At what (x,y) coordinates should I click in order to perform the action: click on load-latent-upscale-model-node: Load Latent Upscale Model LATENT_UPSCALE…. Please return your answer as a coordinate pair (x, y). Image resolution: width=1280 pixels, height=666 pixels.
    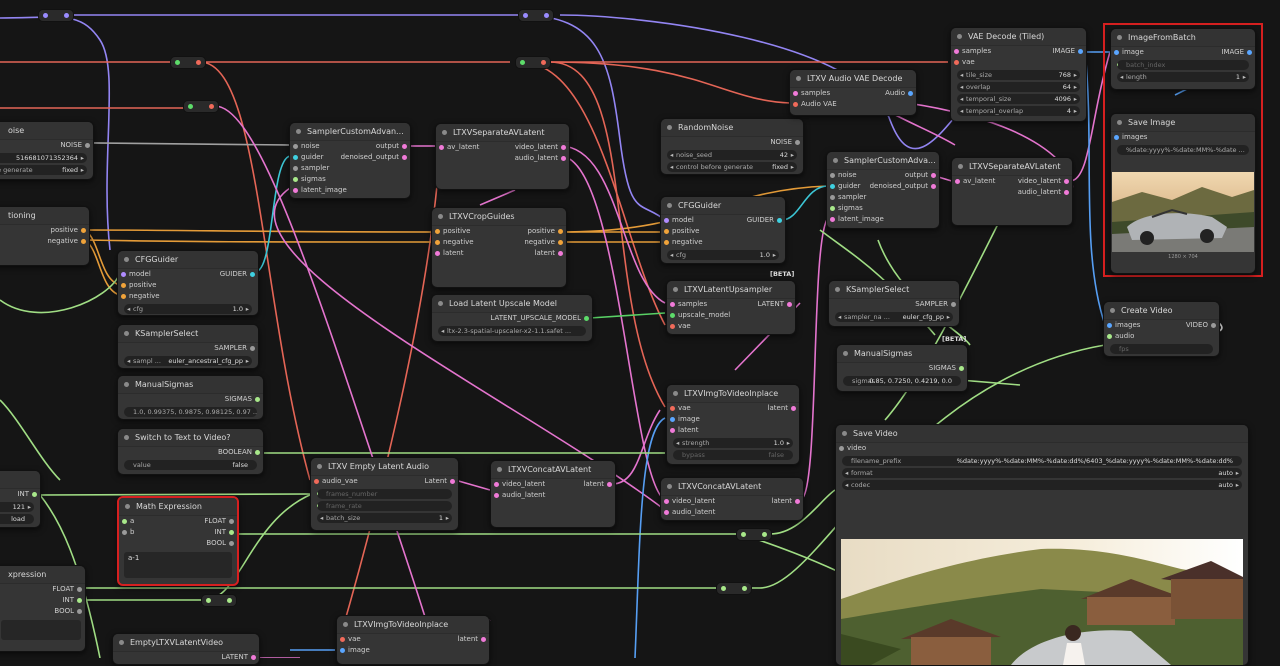
    Looking at the image, I should click on (512, 318).